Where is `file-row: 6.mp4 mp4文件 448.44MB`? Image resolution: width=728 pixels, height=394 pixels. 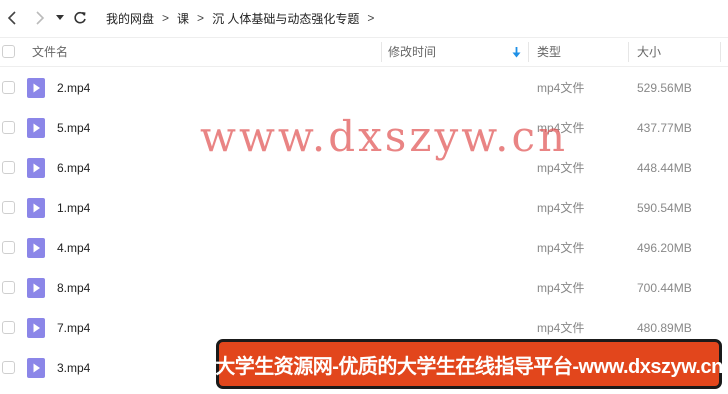 file-row: 6.mp4 mp4文件 448.44MB is located at coordinates (364, 168).